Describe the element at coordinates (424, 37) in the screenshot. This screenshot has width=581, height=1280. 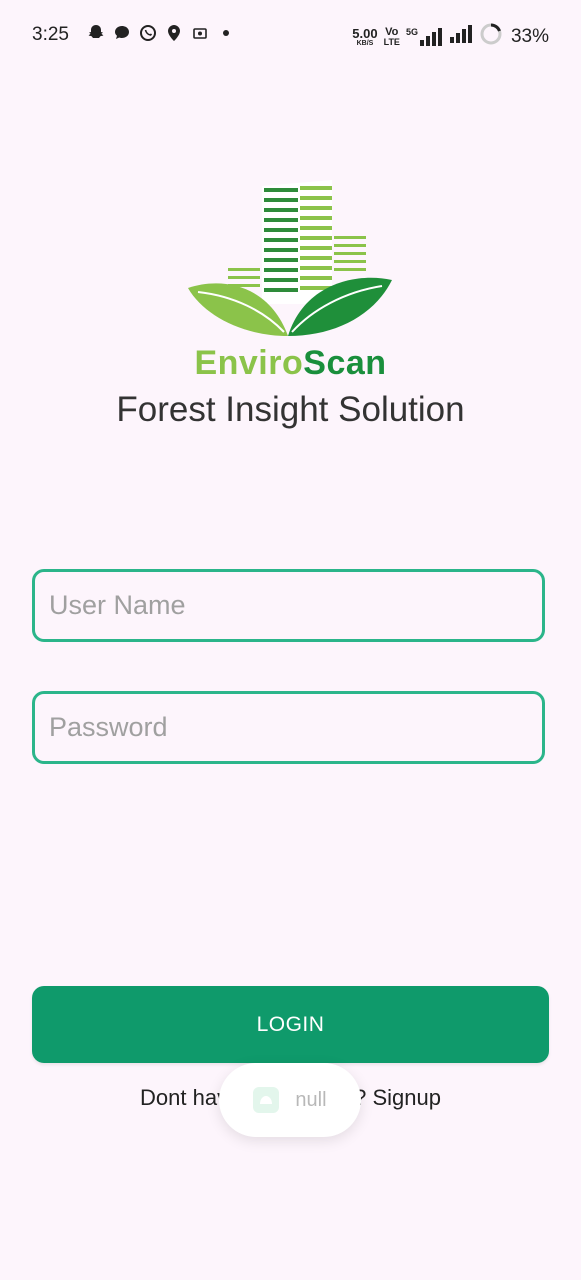
I see `signal-5g-icon: 5G` at that location.